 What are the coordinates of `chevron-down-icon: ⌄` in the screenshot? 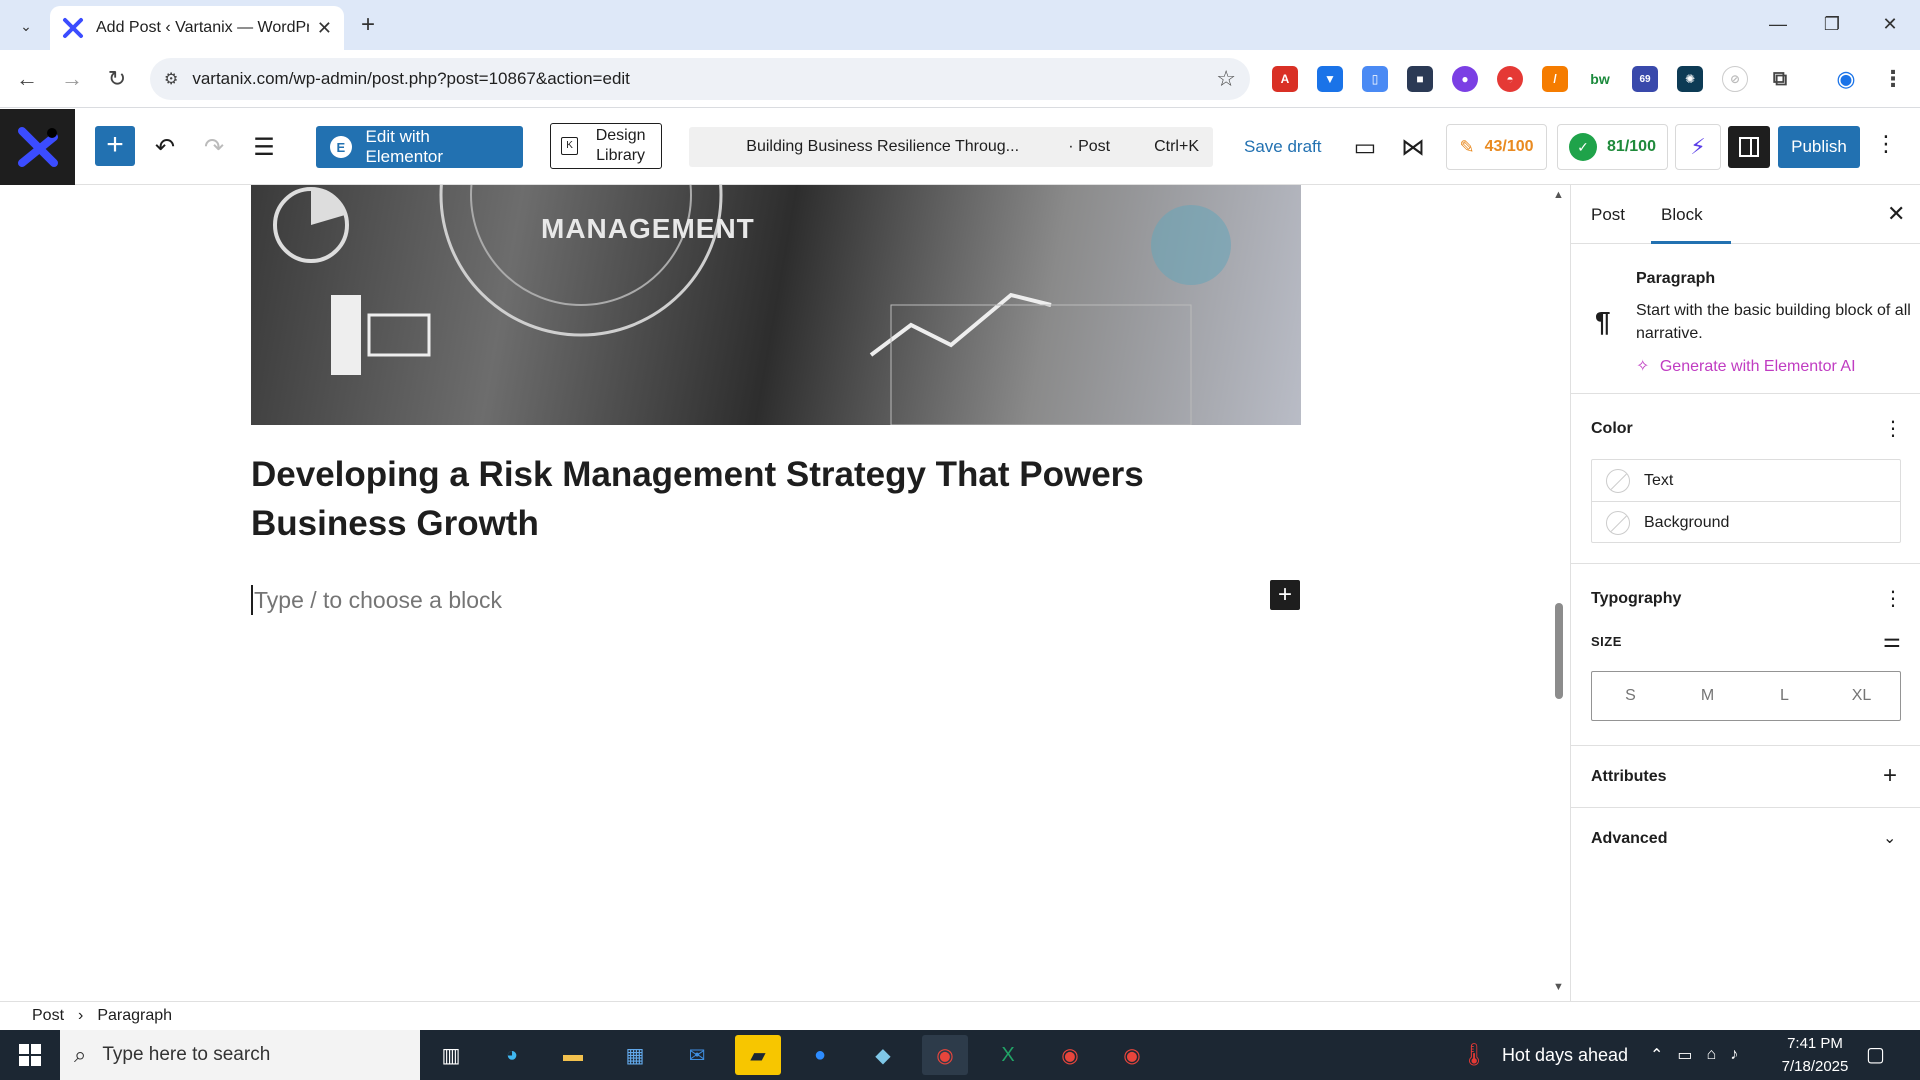 It's located at (1889, 838).